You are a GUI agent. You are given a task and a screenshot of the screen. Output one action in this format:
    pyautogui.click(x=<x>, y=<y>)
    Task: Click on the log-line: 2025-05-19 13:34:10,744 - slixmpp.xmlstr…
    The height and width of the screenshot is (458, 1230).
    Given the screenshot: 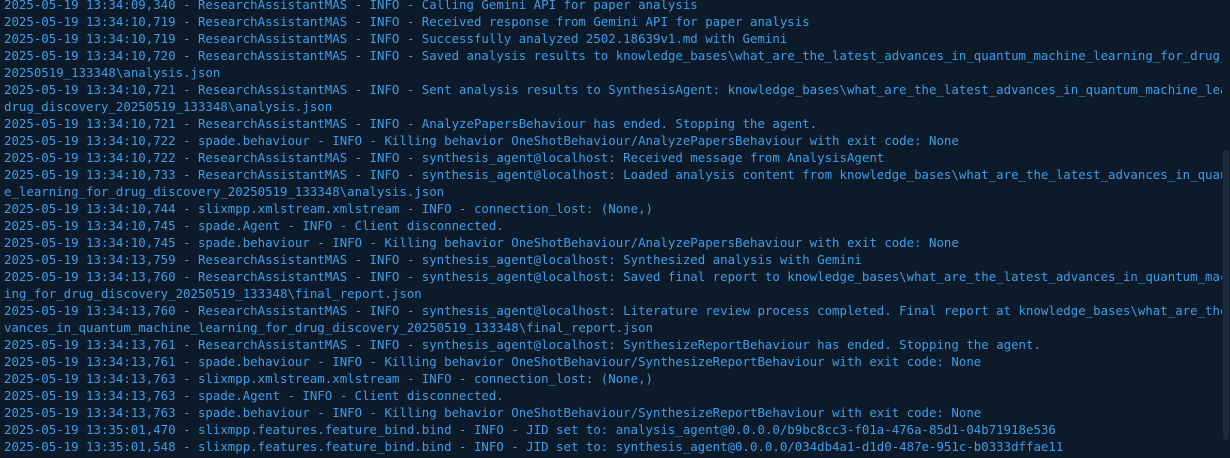 What is the action you would take?
    pyautogui.click(x=329, y=208)
    